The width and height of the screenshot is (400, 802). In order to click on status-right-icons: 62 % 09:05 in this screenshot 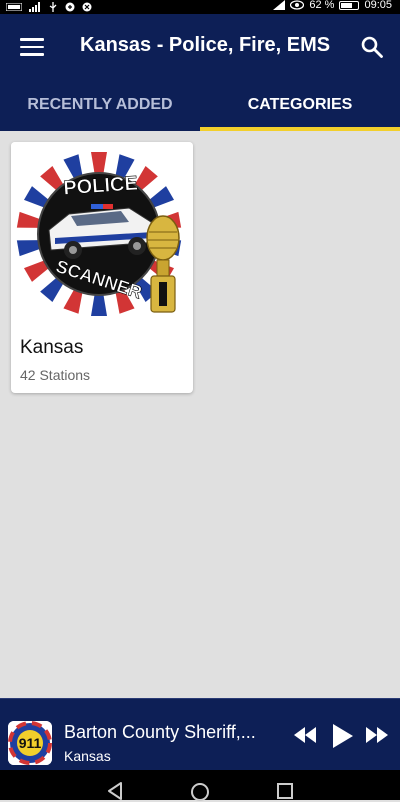, I will do `click(332, 6)`.